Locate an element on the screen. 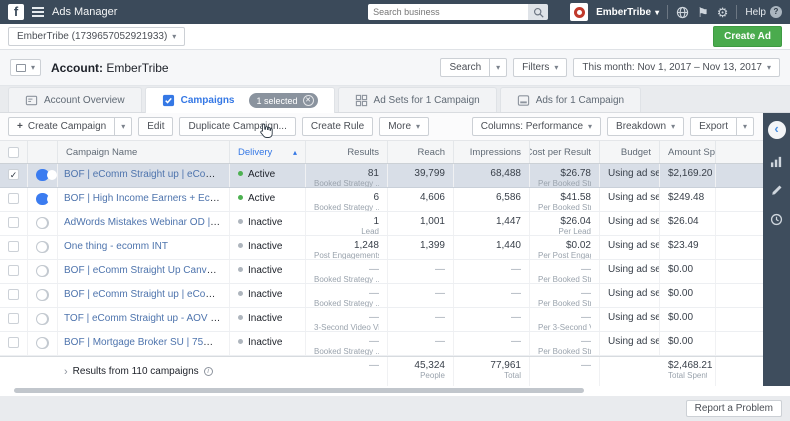  help-menu: Help ? is located at coordinates (763, 12).